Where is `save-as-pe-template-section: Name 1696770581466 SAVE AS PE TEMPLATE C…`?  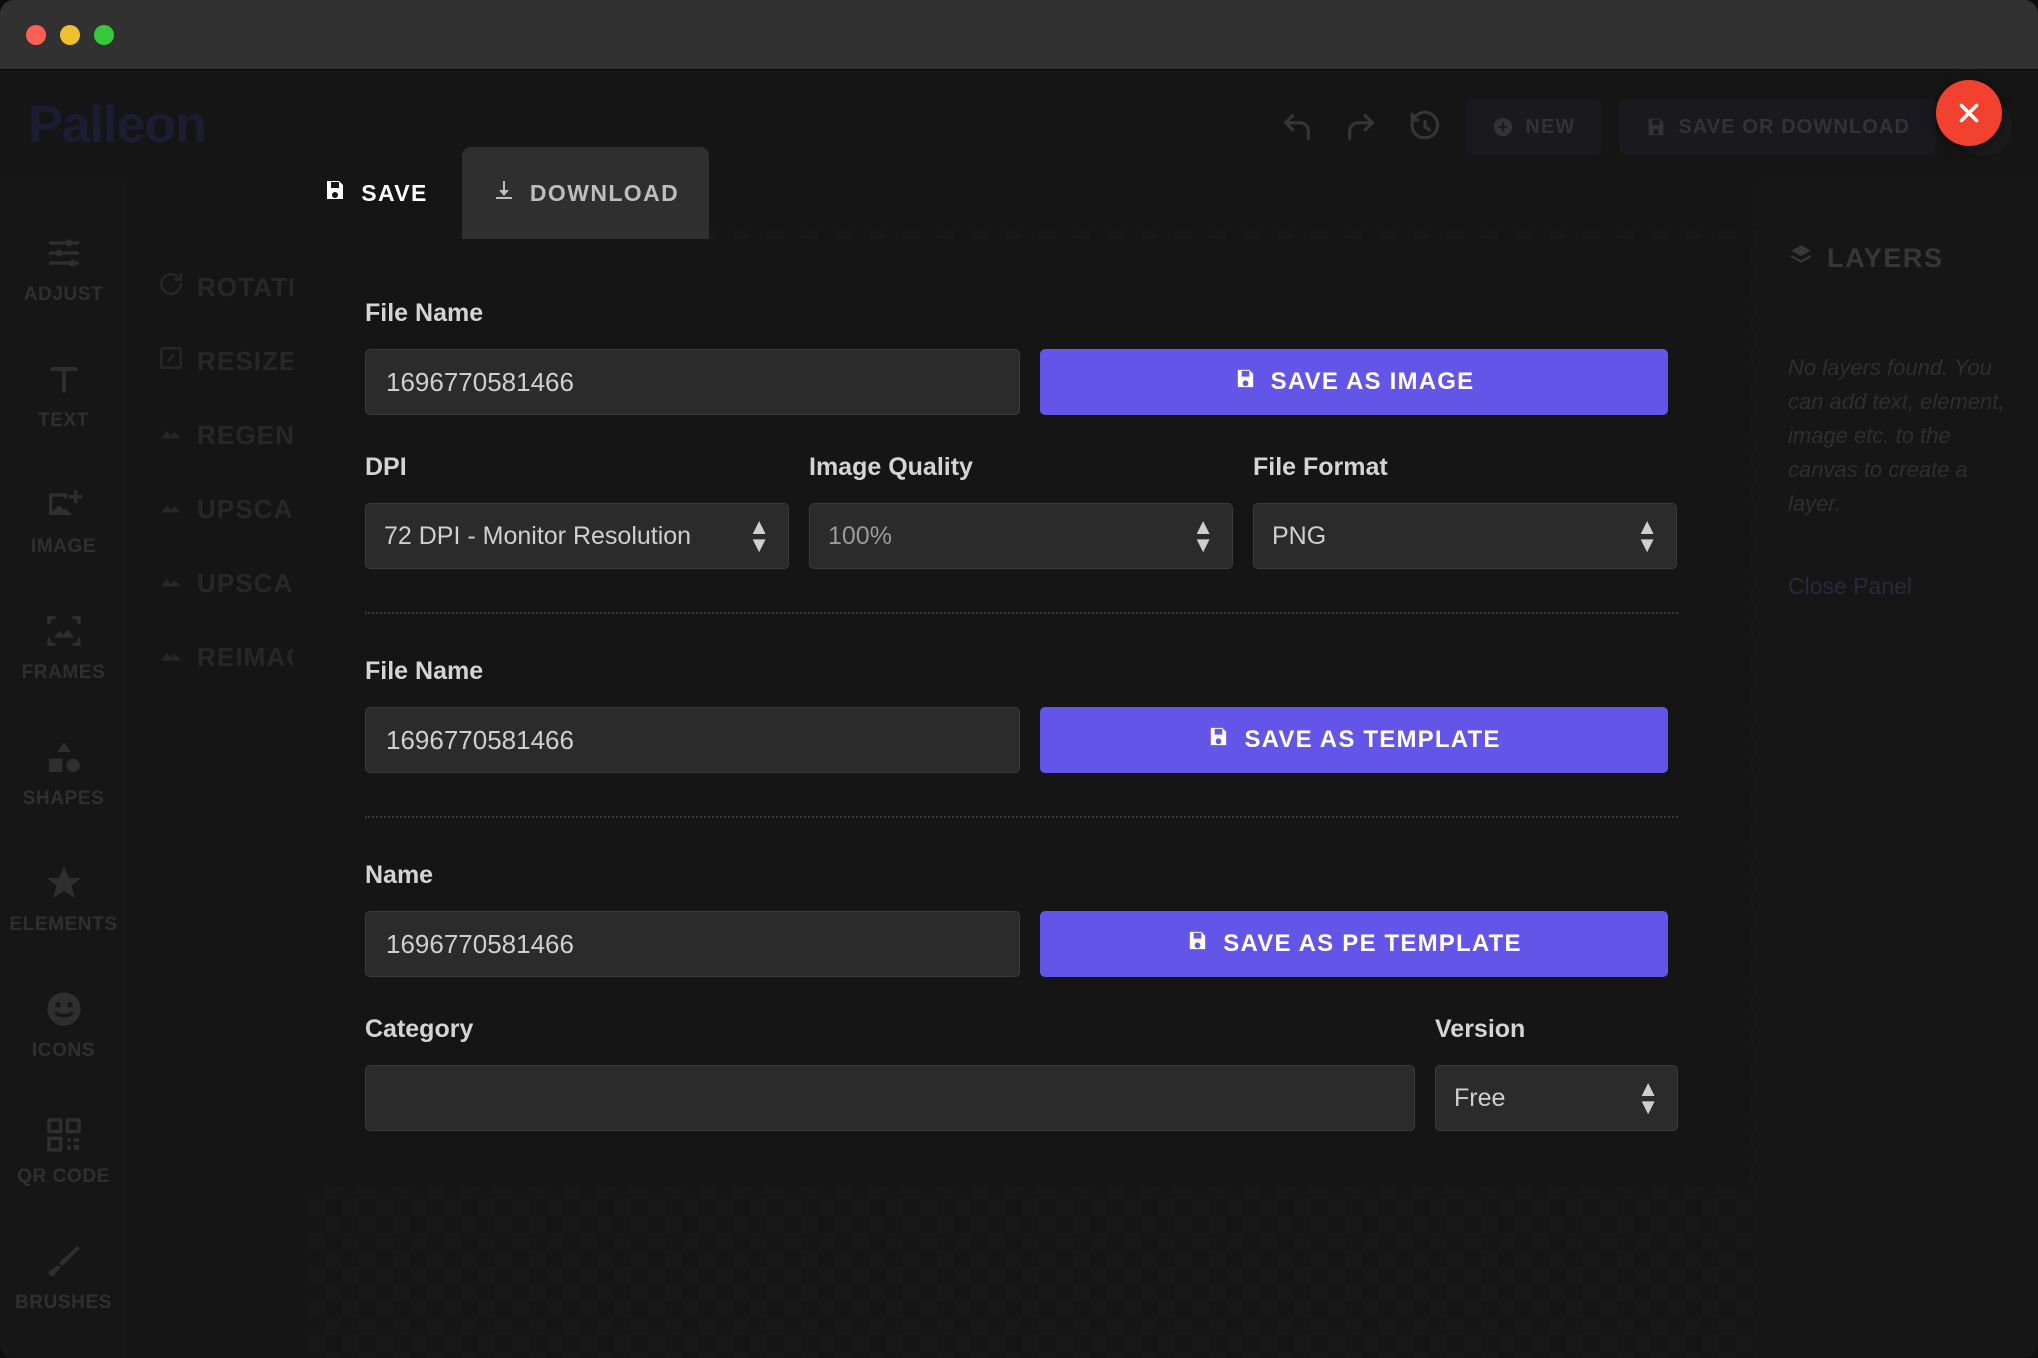 save-as-pe-template-section: Name 1696770581466 SAVE AS PE TEMPLATE C… is located at coordinates (1021, 996).